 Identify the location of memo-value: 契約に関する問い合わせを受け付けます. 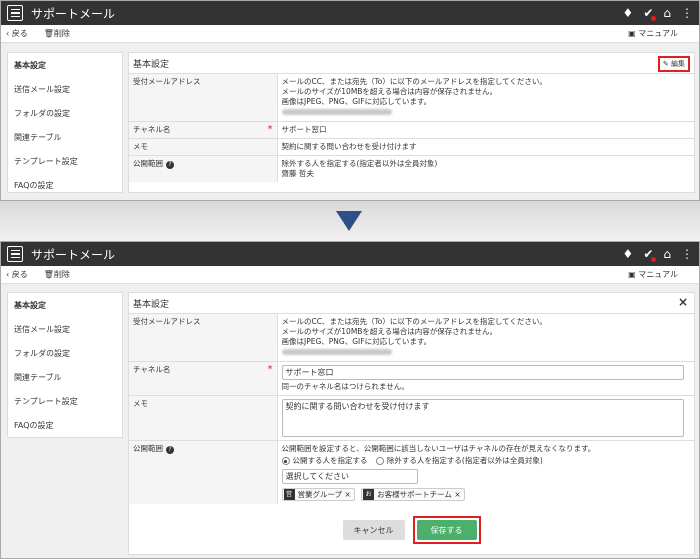
(485, 147).